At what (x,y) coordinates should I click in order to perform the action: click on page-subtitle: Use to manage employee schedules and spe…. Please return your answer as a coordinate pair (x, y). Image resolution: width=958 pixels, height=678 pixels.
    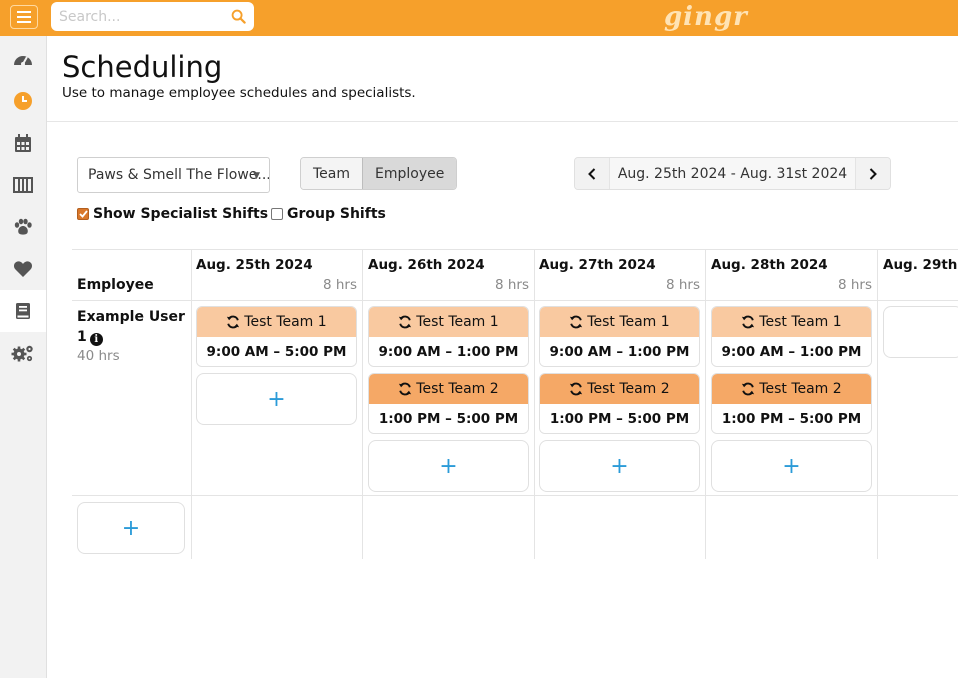
    Looking at the image, I should click on (239, 93).